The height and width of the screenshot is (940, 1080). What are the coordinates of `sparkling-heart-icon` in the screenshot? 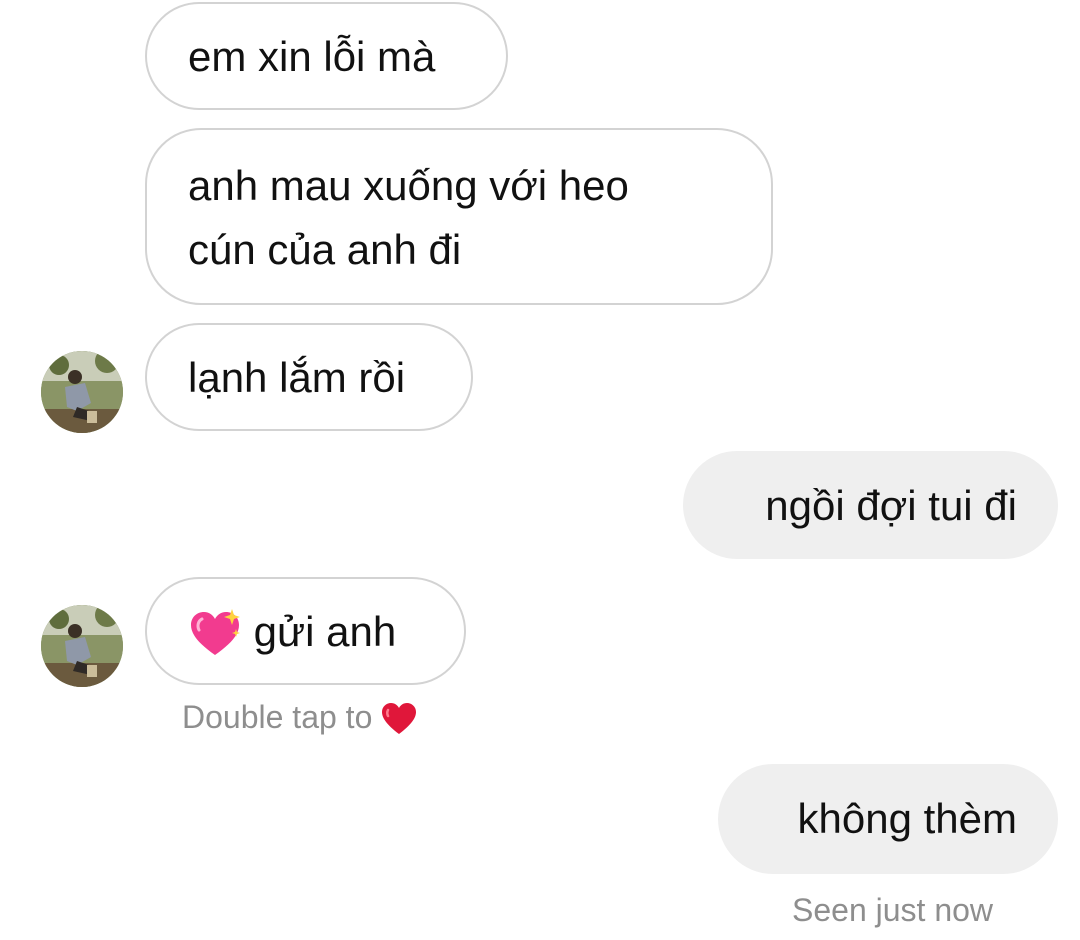 It's located at (215, 635).